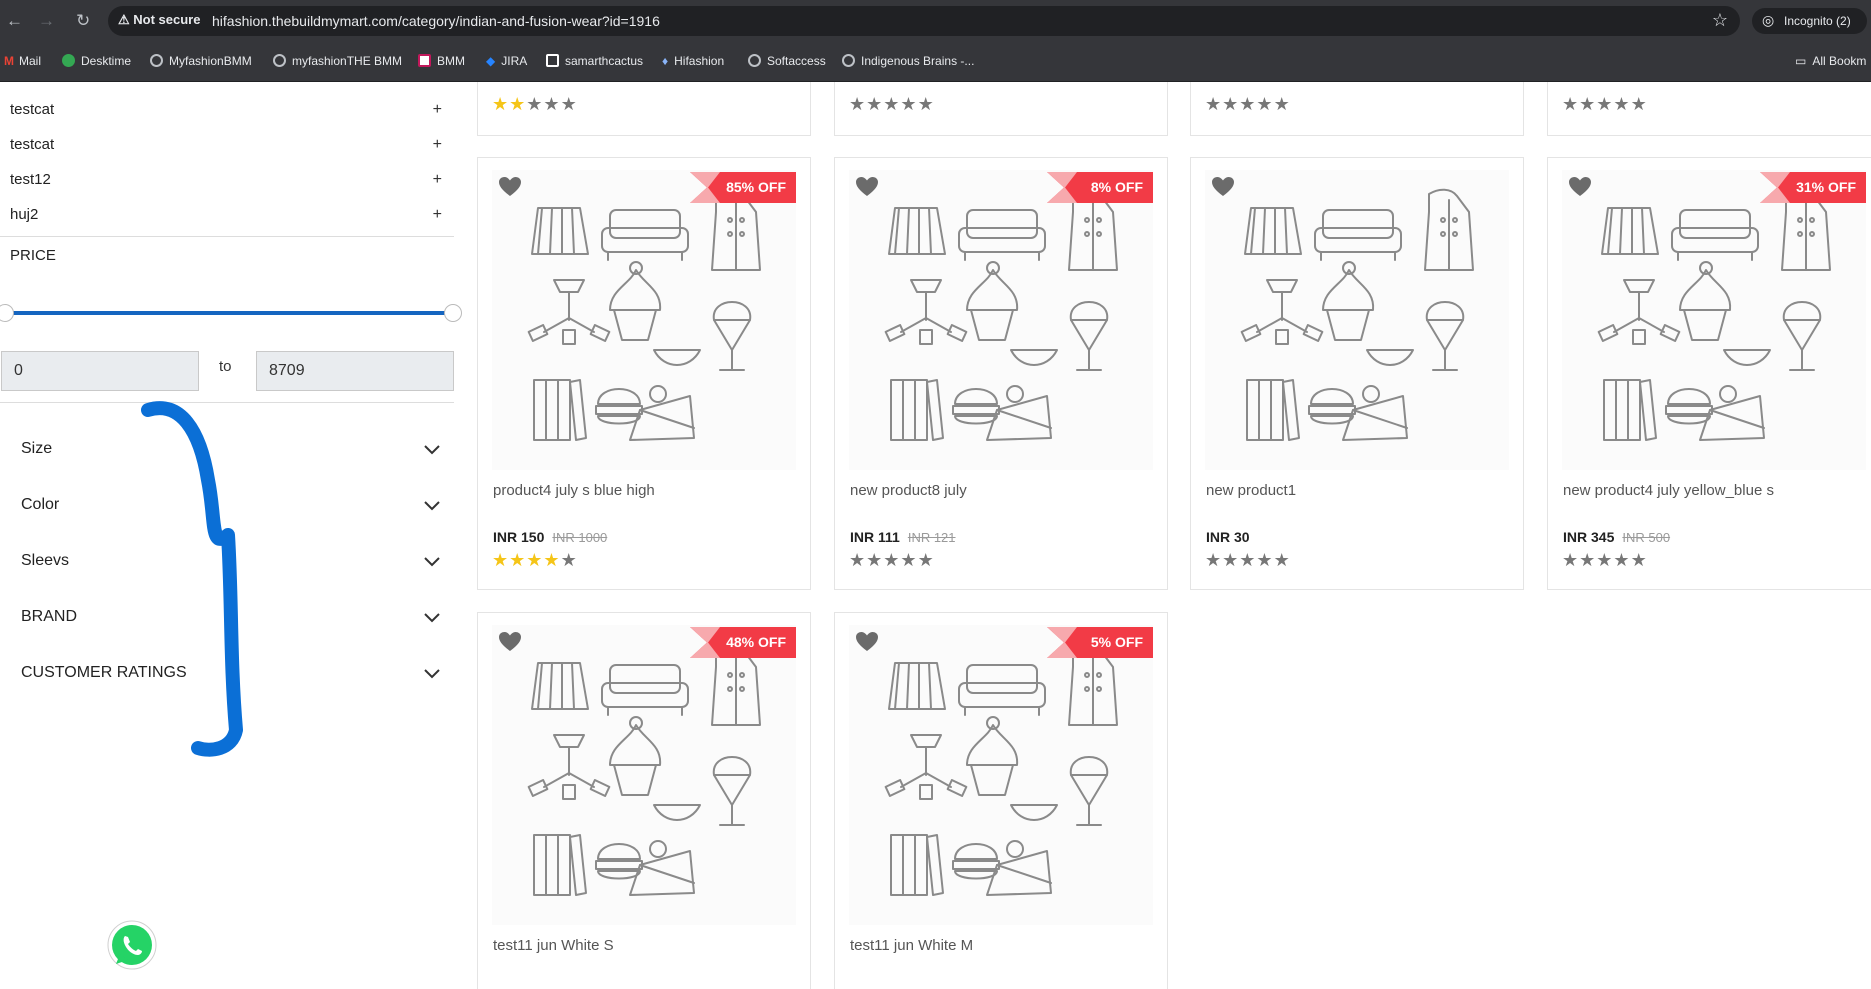 This screenshot has width=1871, height=989. What do you see at coordinates (875, 537) in the screenshot?
I see `current-price: INR 111` at bounding box center [875, 537].